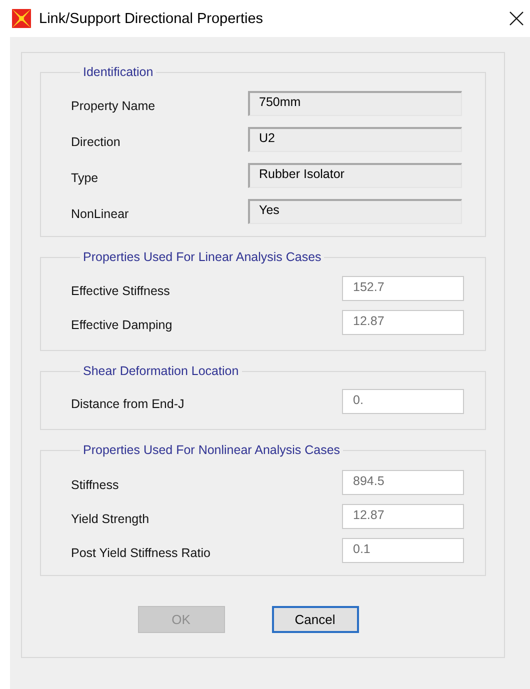  What do you see at coordinates (315, 619) in the screenshot?
I see `dialog-button: Cancel` at bounding box center [315, 619].